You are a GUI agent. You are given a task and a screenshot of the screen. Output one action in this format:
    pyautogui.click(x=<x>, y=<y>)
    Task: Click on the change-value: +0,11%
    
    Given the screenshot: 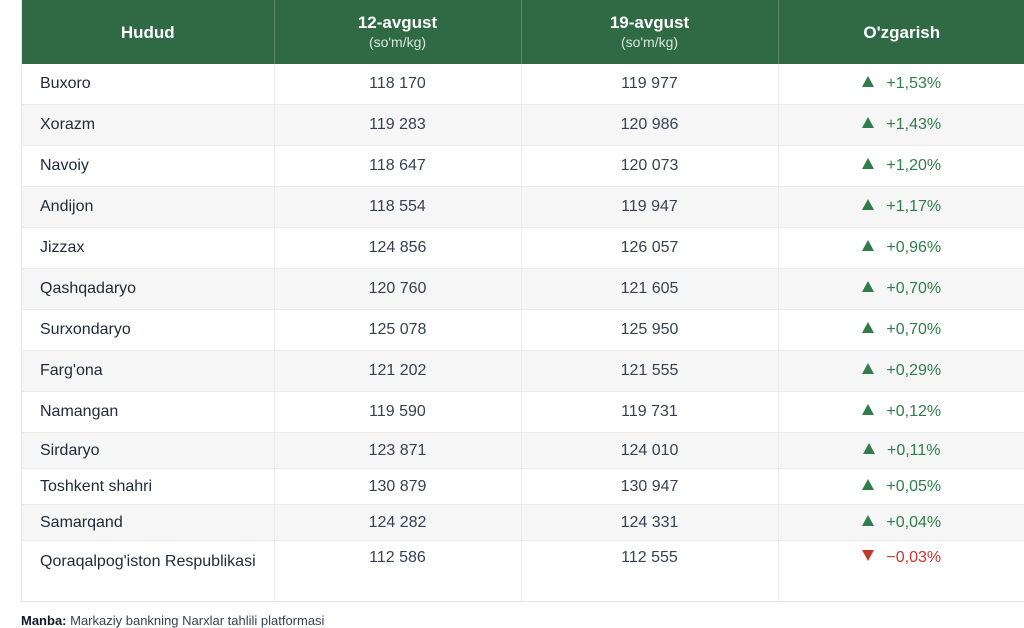 What is the action you would take?
    pyautogui.click(x=913, y=450)
    